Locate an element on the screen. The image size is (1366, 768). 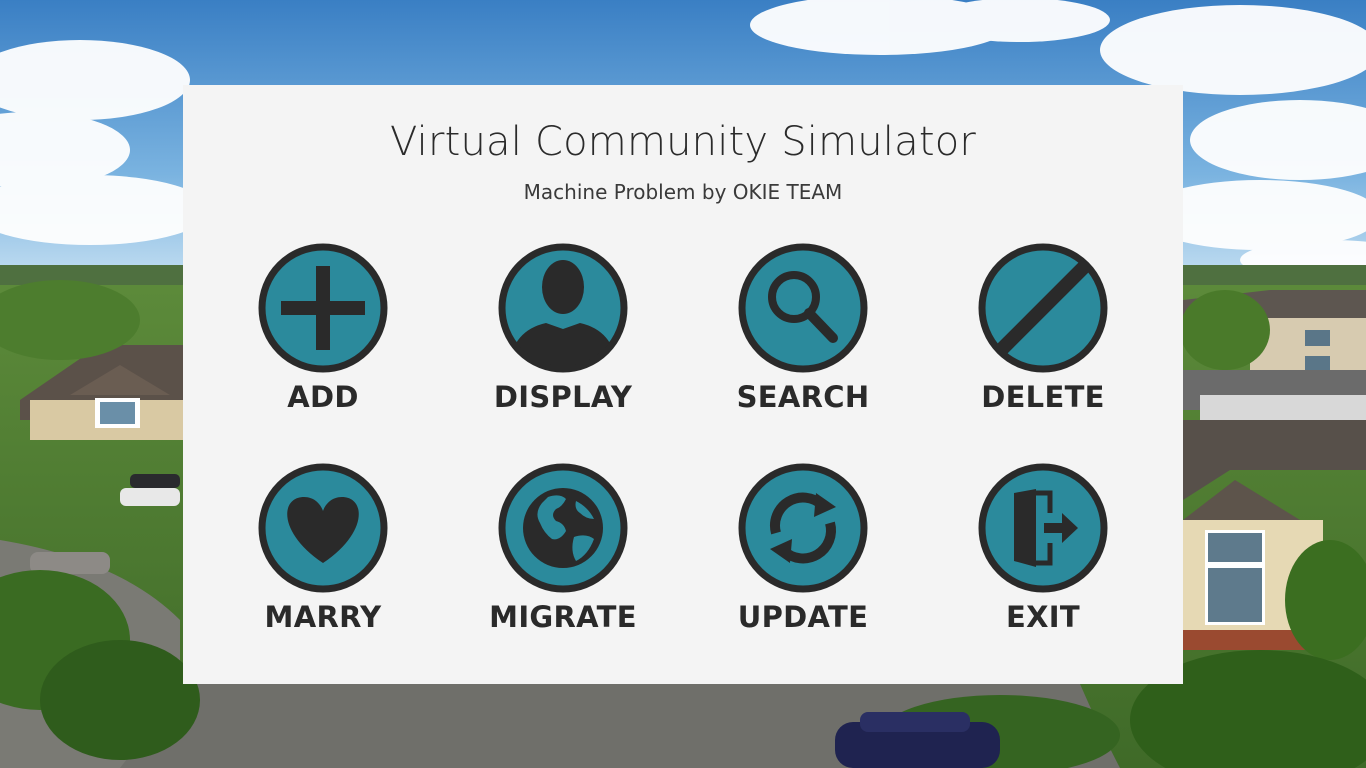
add-button: ADD is located at coordinates (318, 338).